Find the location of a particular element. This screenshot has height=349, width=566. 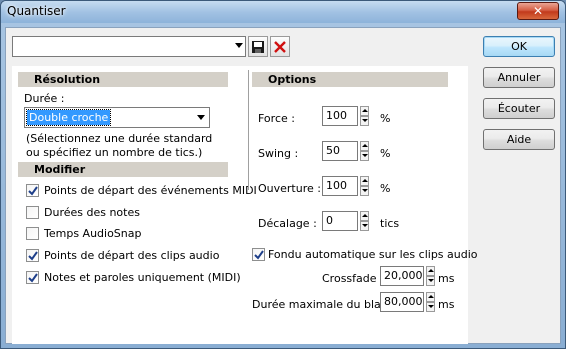

duration-label: Durée : is located at coordinates (44, 98).